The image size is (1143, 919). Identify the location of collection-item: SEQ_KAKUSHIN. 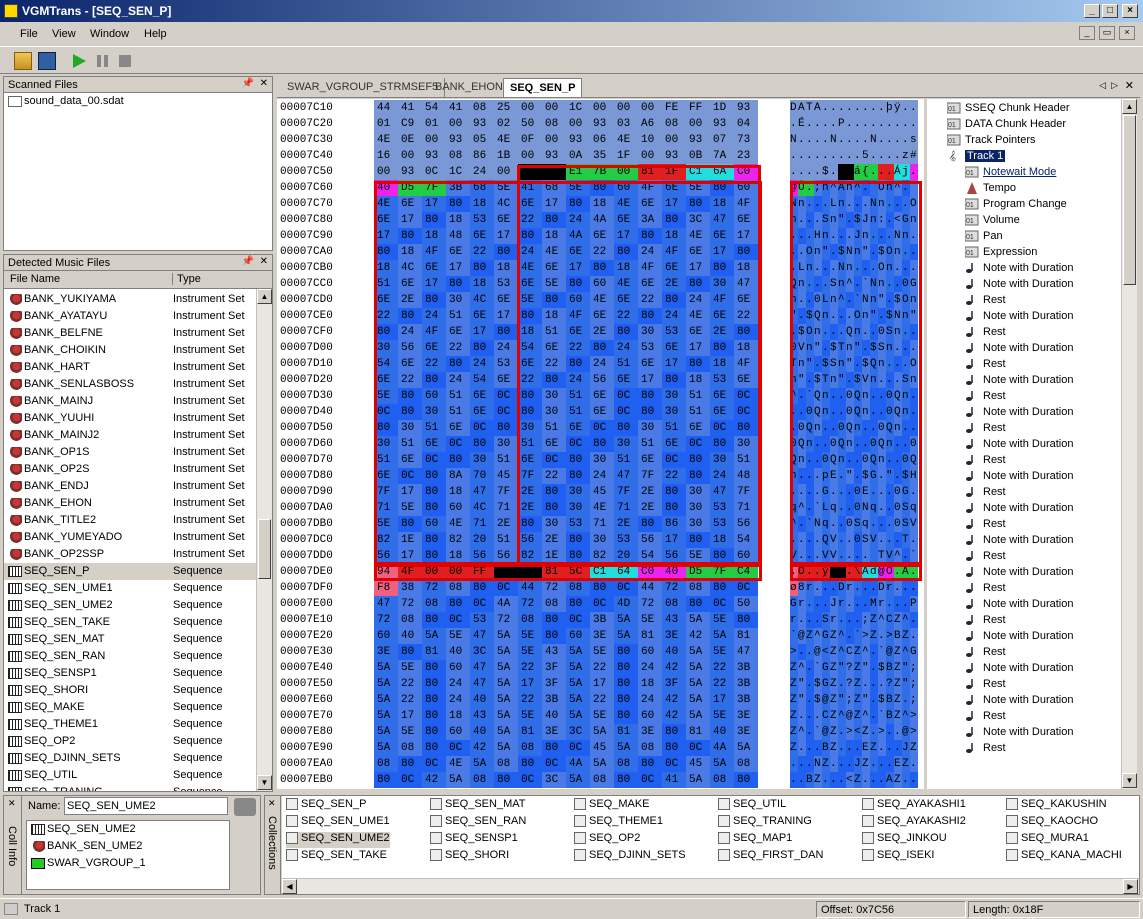
(1056, 806).